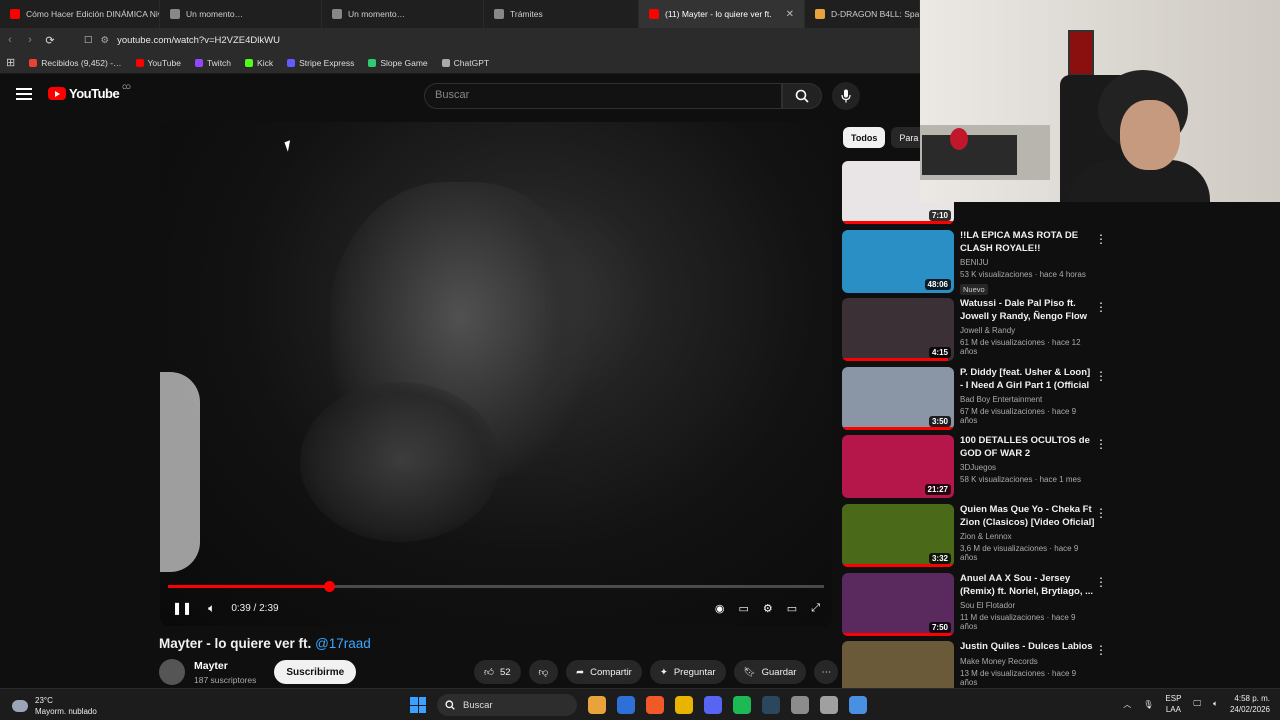  I want to click on browser-tab: Trámites, so click(561, 14).